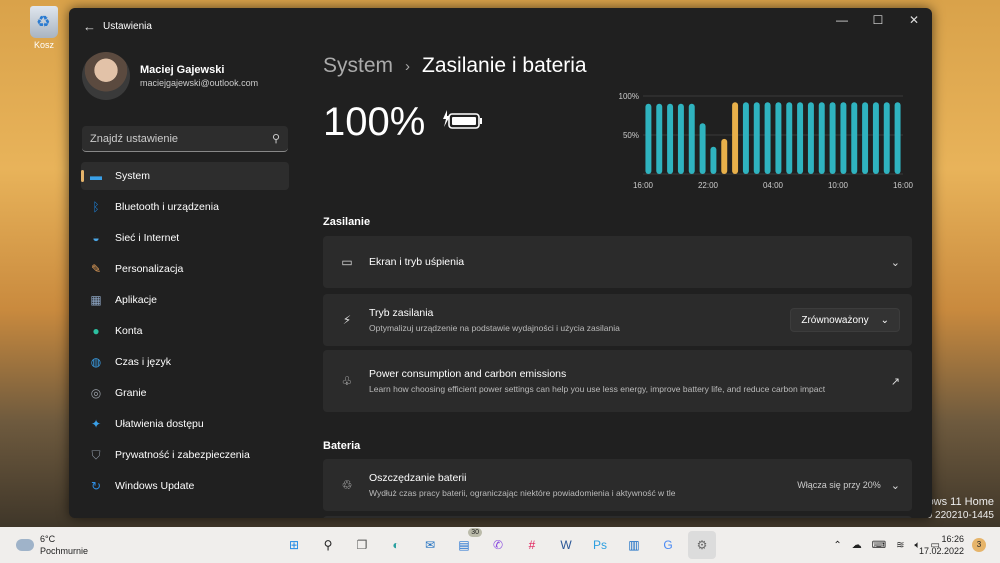 The width and height of the screenshot is (1000, 563). I want to click on wifi-icon: ◒, so click(96, 238).